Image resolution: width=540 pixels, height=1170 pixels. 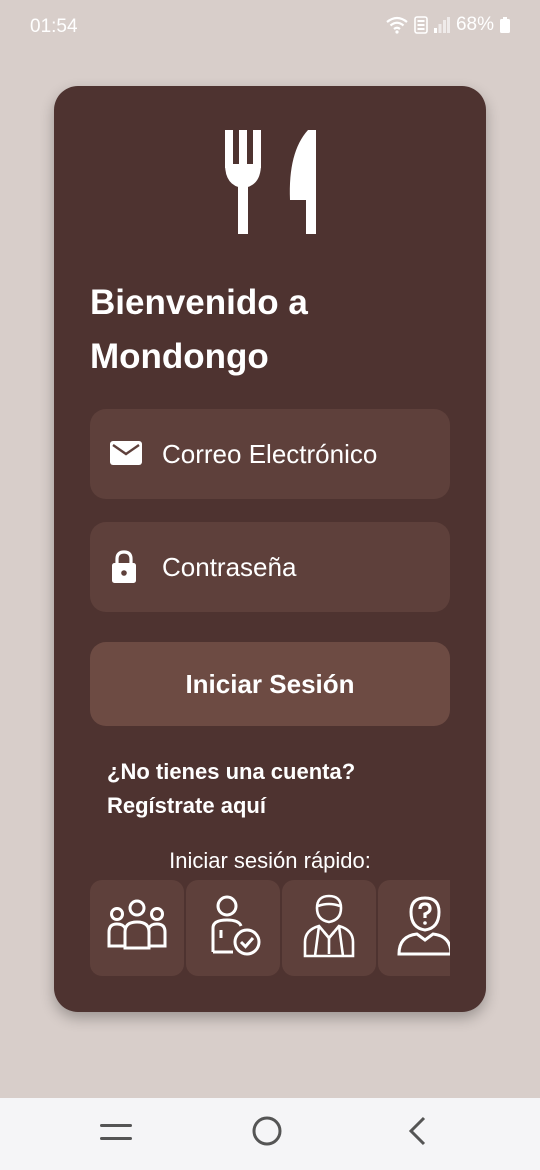 What do you see at coordinates (116, 1135) in the screenshot?
I see `recent-apps-icon` at bounding box center [116, 1135].